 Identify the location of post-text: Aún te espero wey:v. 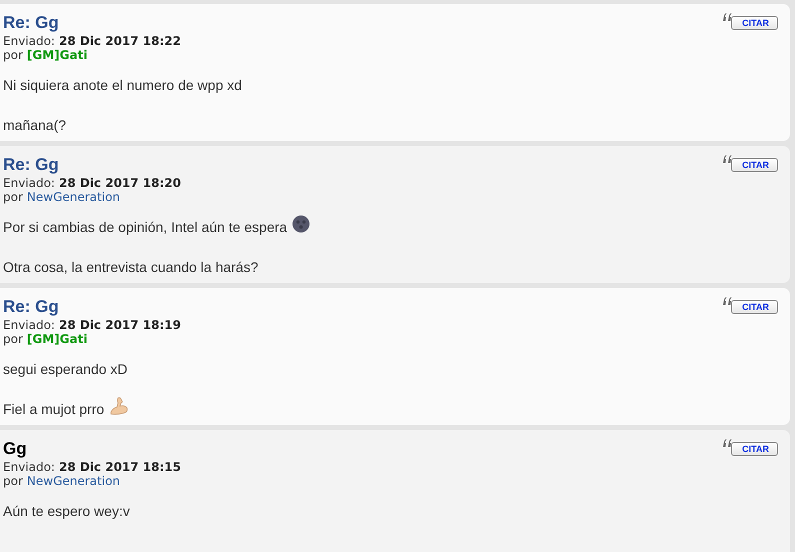
(66, 511).